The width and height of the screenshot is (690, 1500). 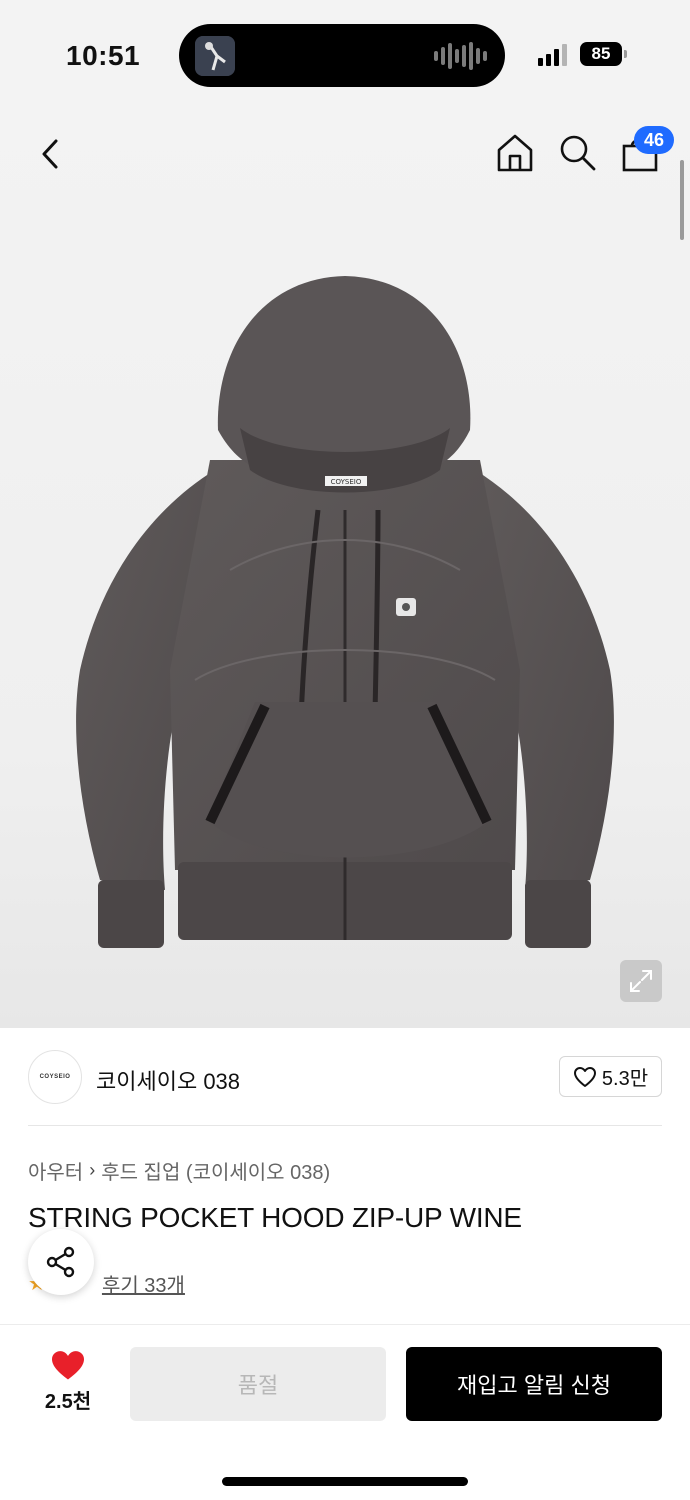 I want to click on brand-logo: COYSEIO, so click(x=55, y=1077).